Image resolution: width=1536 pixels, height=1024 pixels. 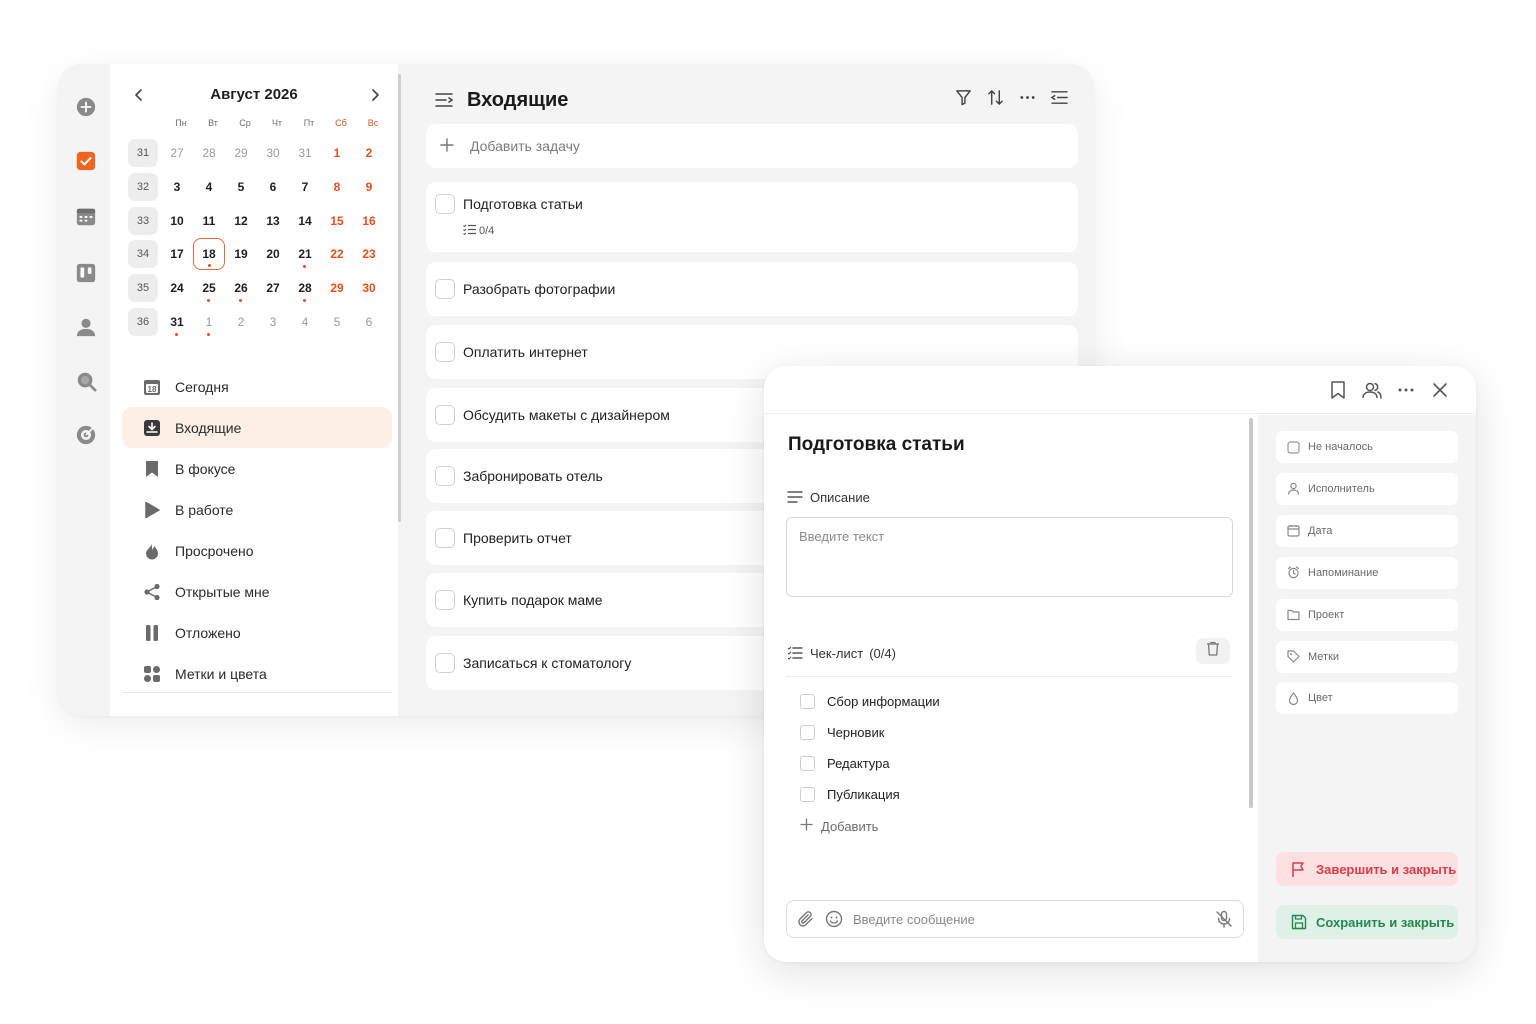 I want to click on finish-close-button: Завершить и закрыть, so click(x=1367, y=869).